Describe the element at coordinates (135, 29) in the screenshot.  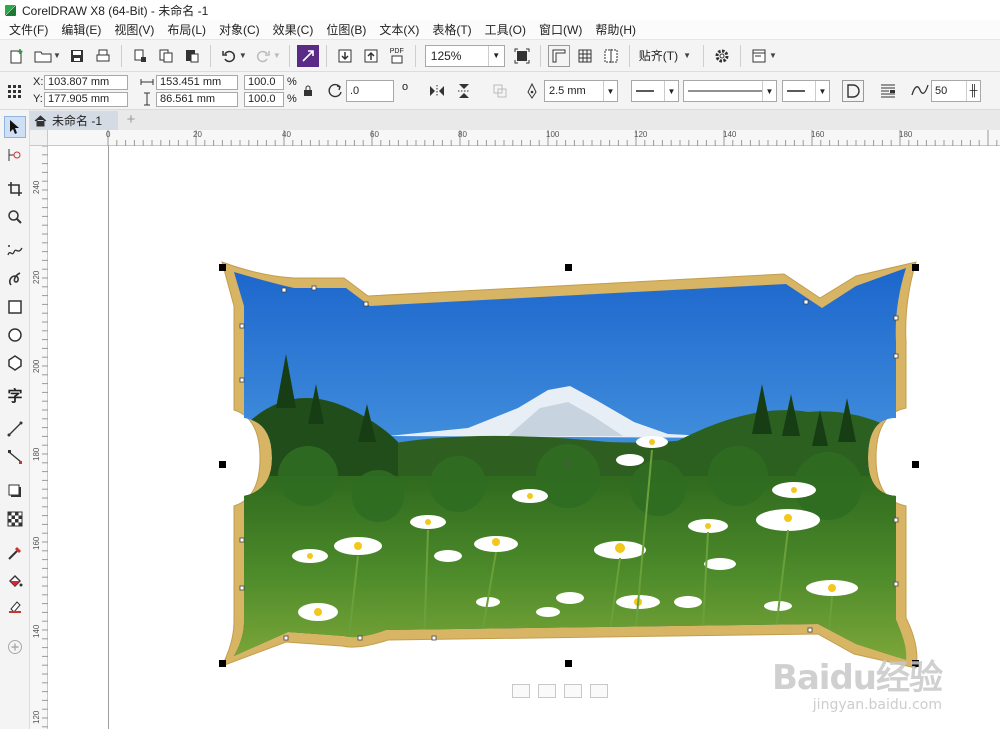
I see `menu-view: 视图(V)` at that location.